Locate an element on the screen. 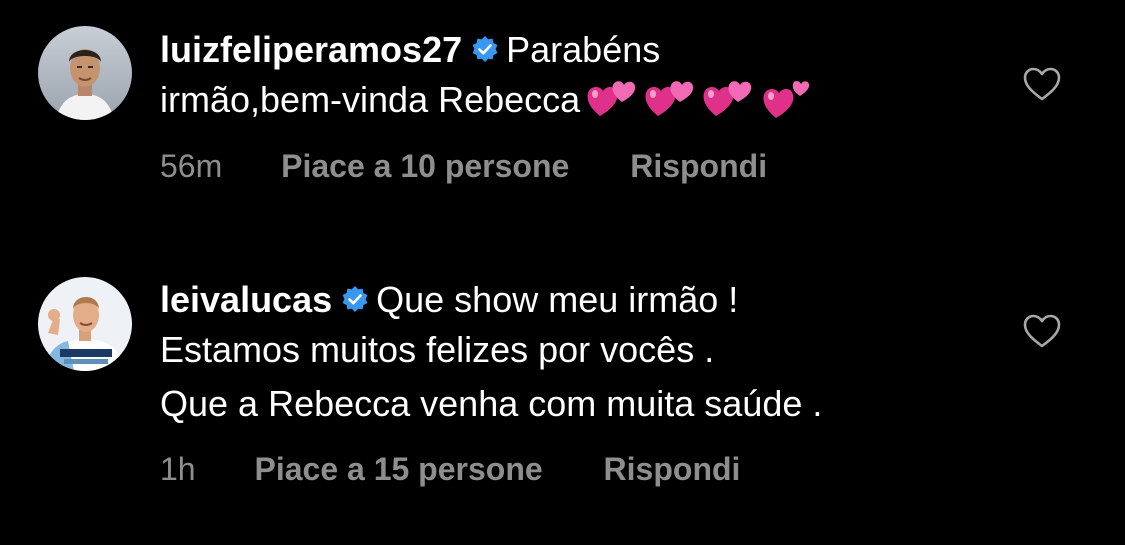 The height and width of the screenshot is (545, 1125). comment-meta: 56m Piace a 10 persone Rispondi is located at coordinates (463, 166).